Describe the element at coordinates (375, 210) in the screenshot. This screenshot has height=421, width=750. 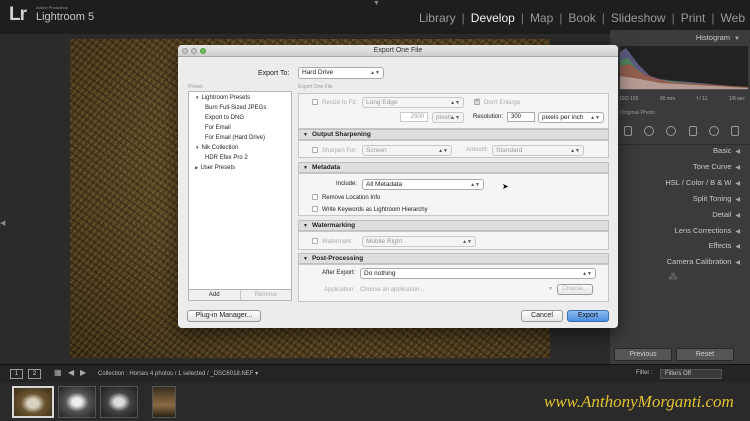
I see `write-keywords-label: Write Keywords as Lightroom Hierarchy` at that location.